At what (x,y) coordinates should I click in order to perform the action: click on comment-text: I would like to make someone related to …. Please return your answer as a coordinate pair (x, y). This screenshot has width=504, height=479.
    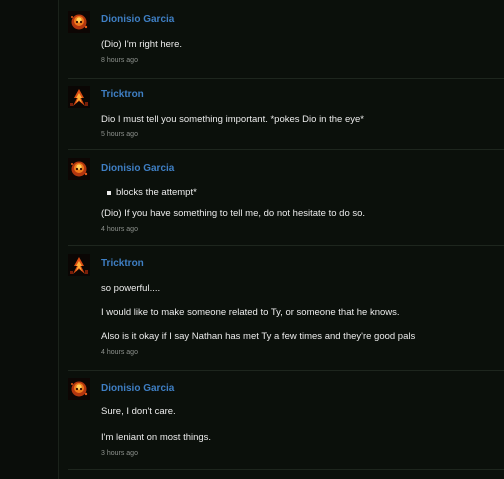
    Looking at the image, I should click on (250, 312).